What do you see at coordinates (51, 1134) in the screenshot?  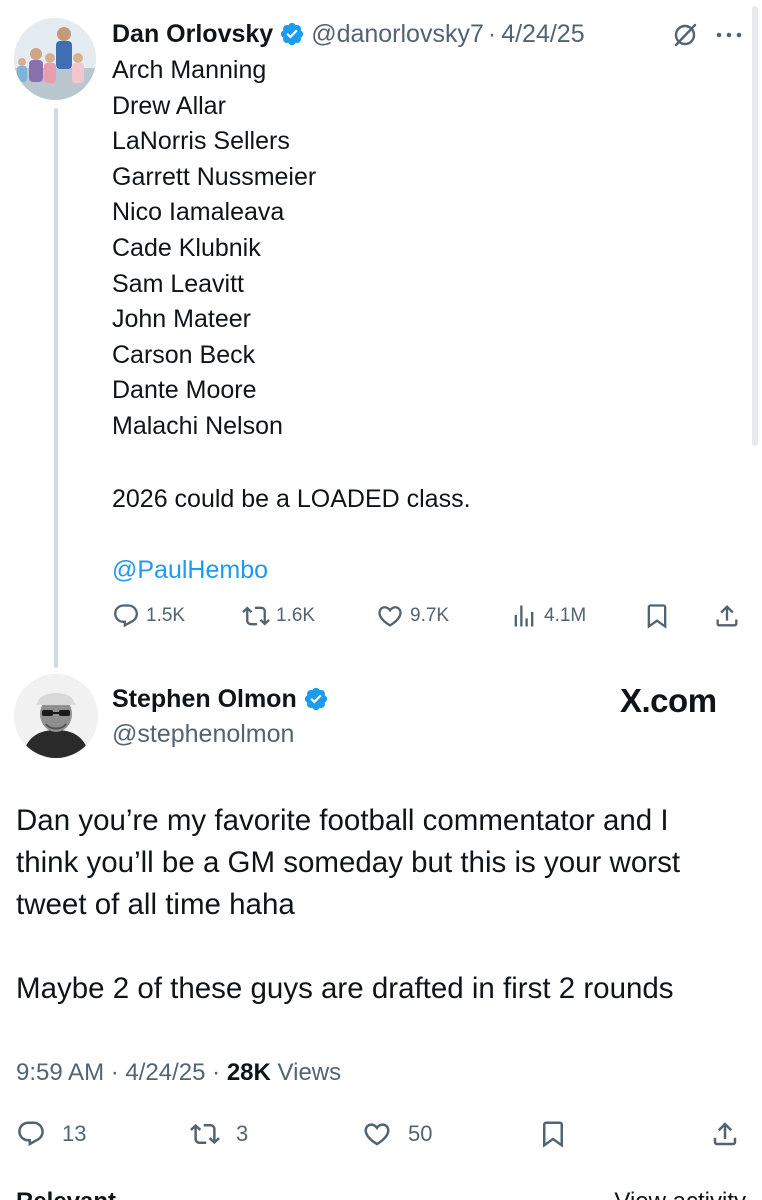 I see `reply-button: 13` at bounding box center [51, 1134].